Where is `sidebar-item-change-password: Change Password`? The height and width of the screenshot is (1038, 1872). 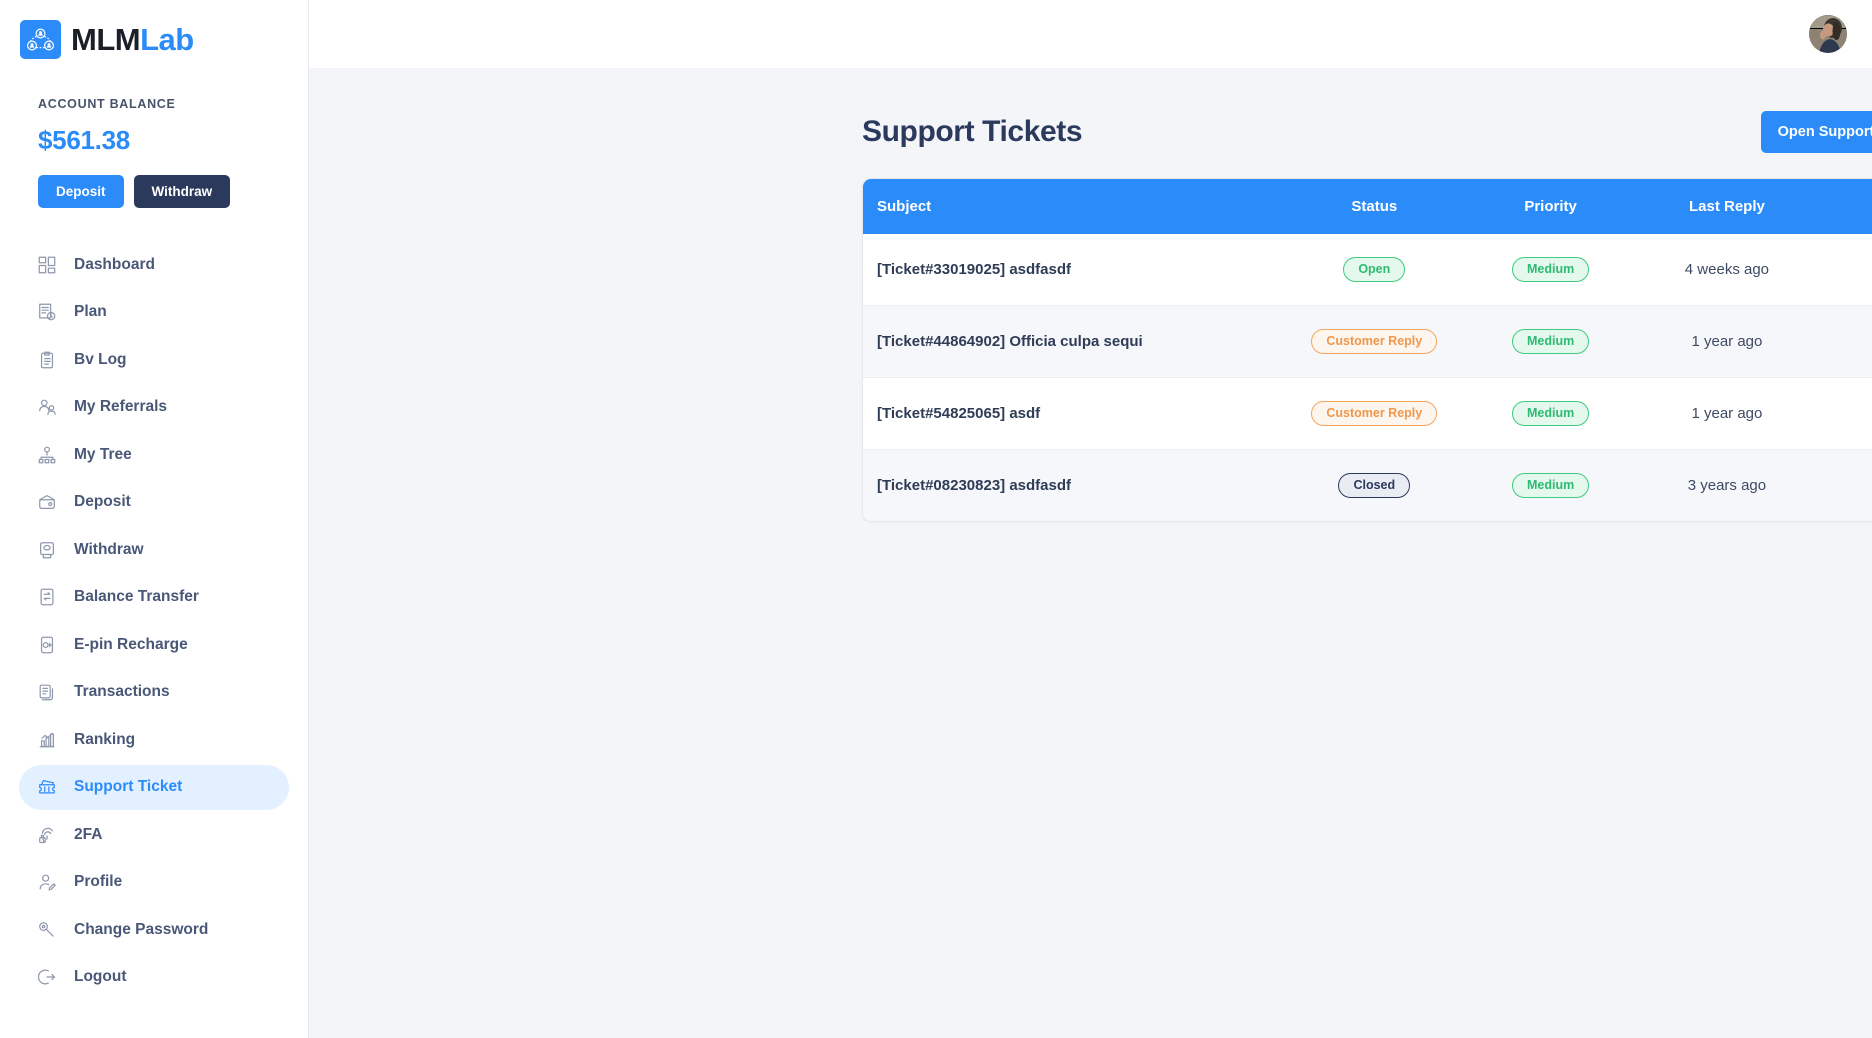
sidebar-item-change-password: Change Password is located at coordinates (154, 929).